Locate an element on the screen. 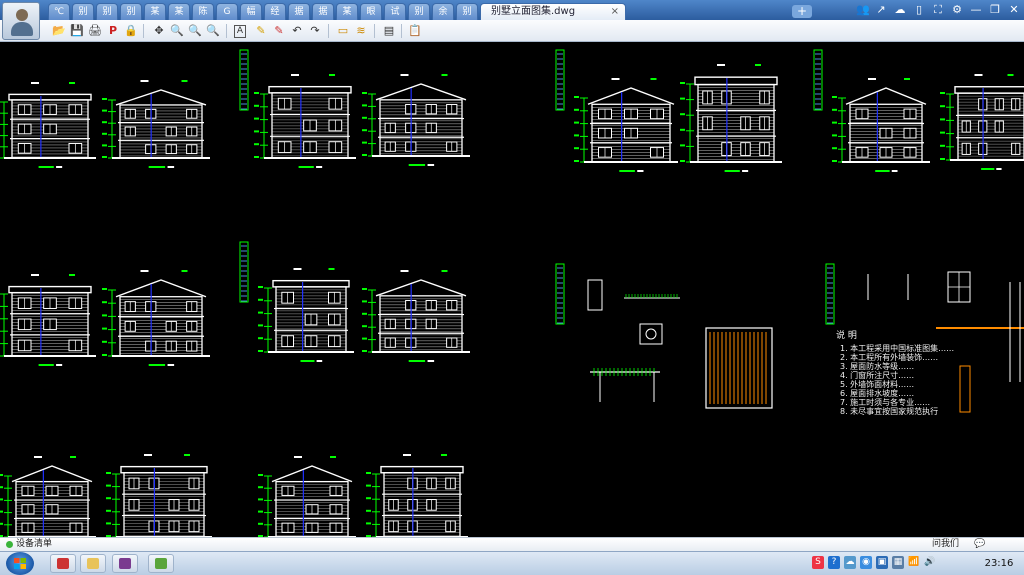  file-tab: G is located at coordinates (227, 11).